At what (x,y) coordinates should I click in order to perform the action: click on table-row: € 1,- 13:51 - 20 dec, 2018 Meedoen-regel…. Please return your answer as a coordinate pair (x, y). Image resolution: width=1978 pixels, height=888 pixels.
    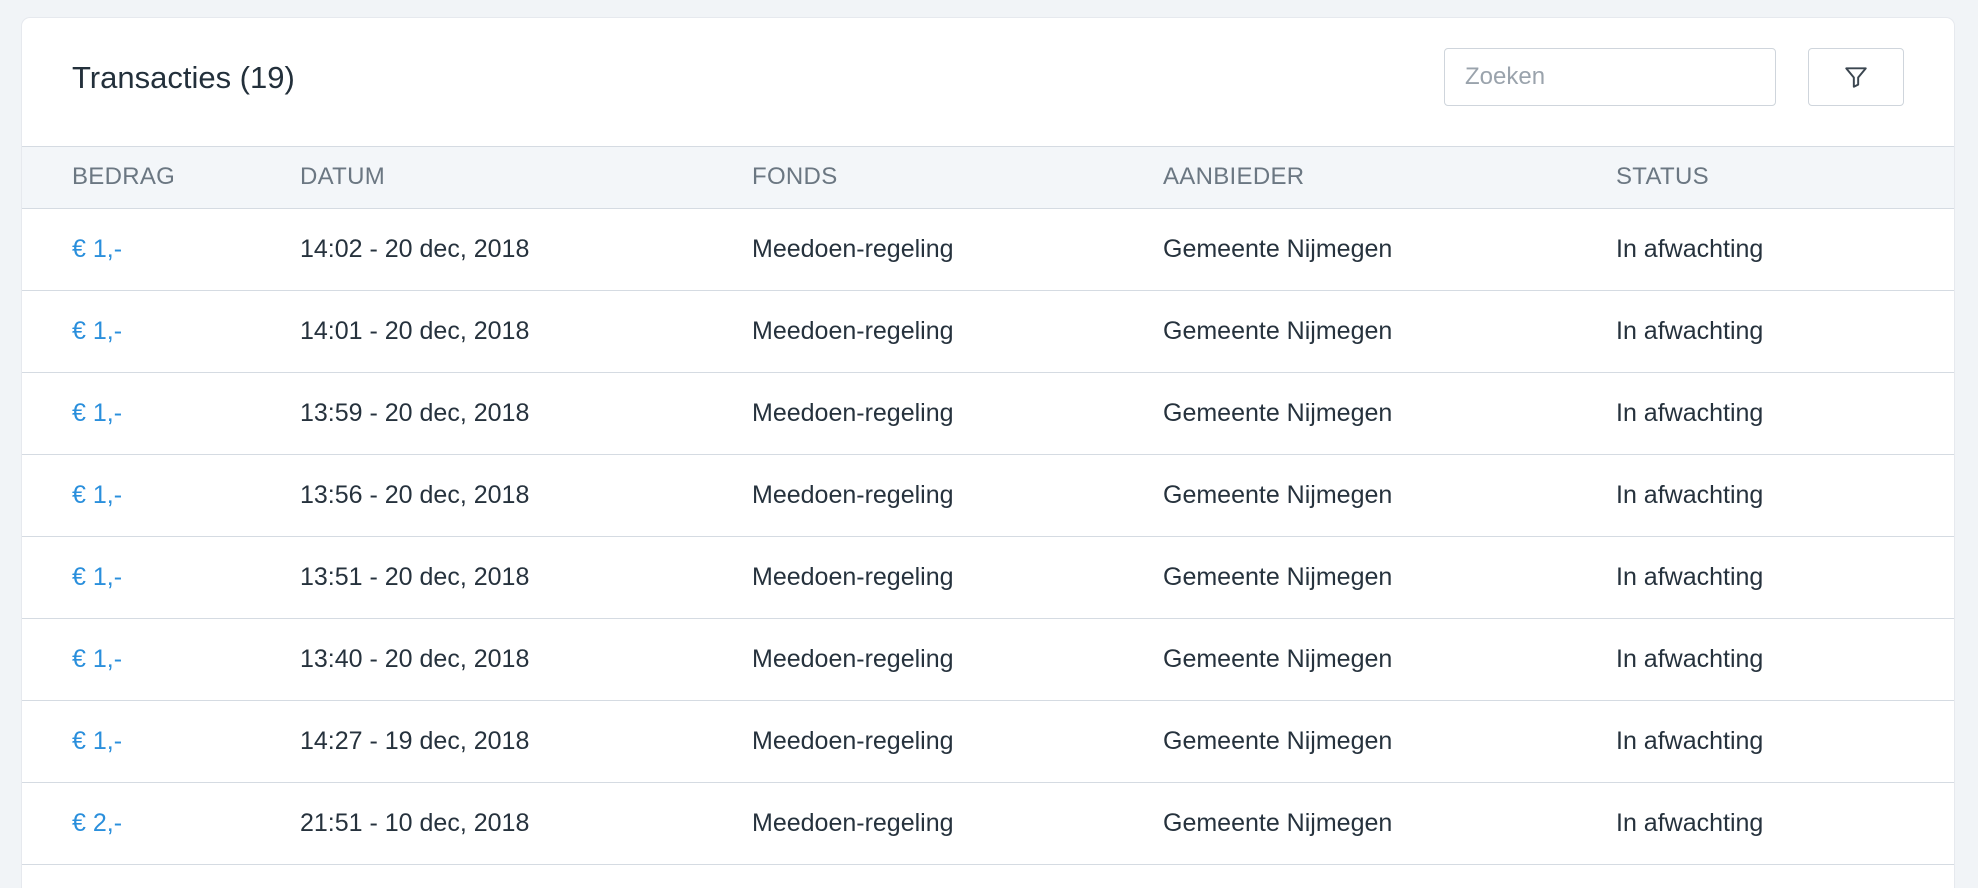
    Looking at the image, I should click on (988, 577).